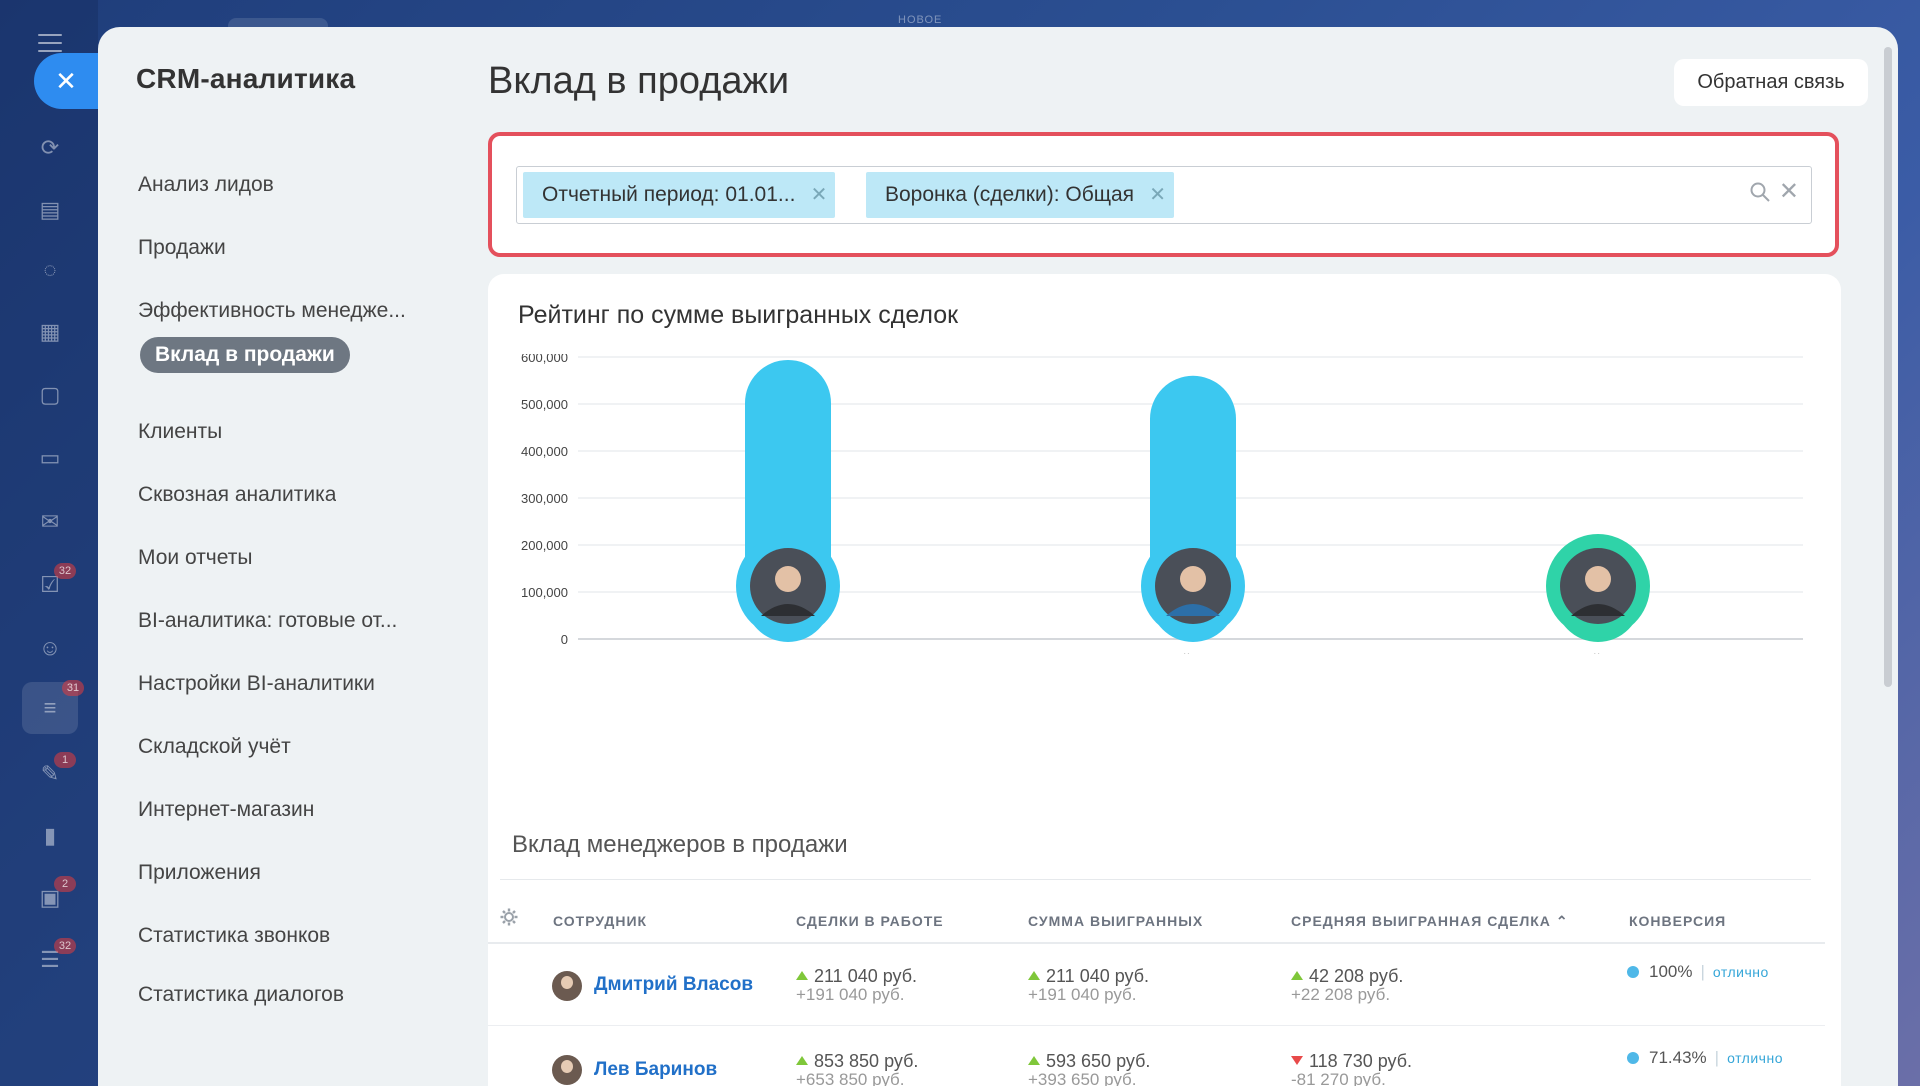 This screenshot has width=1920, height=1086. I want to click on sidebar-item-bi-settings: Настройки BI-аналитики, so click(256, 684).